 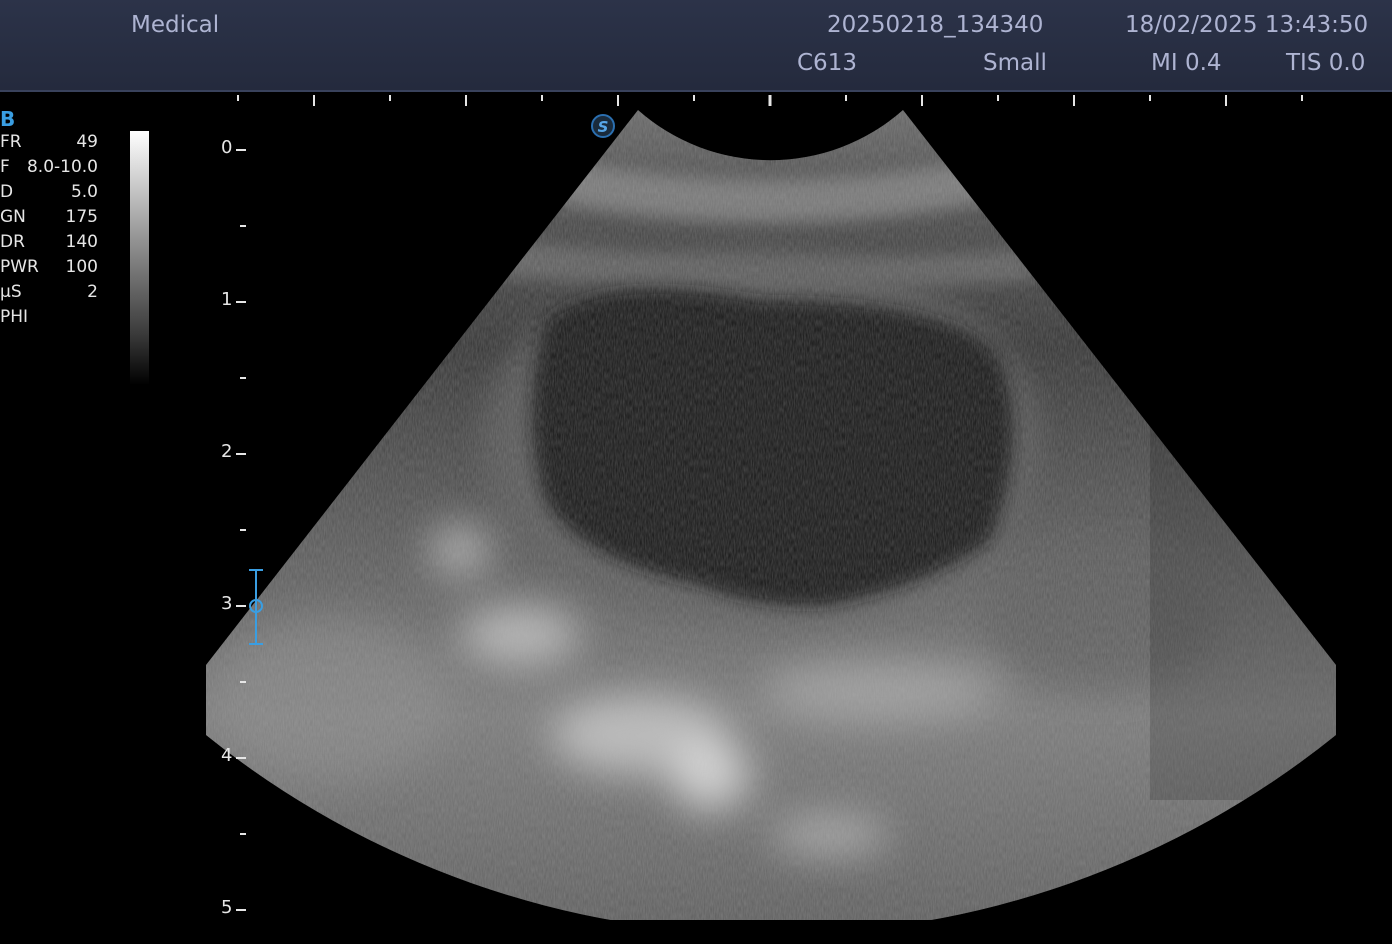 What do you see at coordinates (770, 100) in the screenshot?
I see `lateral-ruler` at bounding box center [770, 100].